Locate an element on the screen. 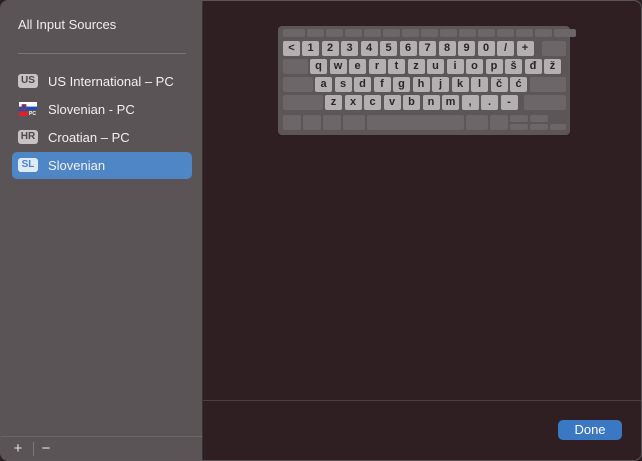 Image resolution: width=642 pixels, height=461 pixels. keyboard-key: v is located at coordinates (392, 102).